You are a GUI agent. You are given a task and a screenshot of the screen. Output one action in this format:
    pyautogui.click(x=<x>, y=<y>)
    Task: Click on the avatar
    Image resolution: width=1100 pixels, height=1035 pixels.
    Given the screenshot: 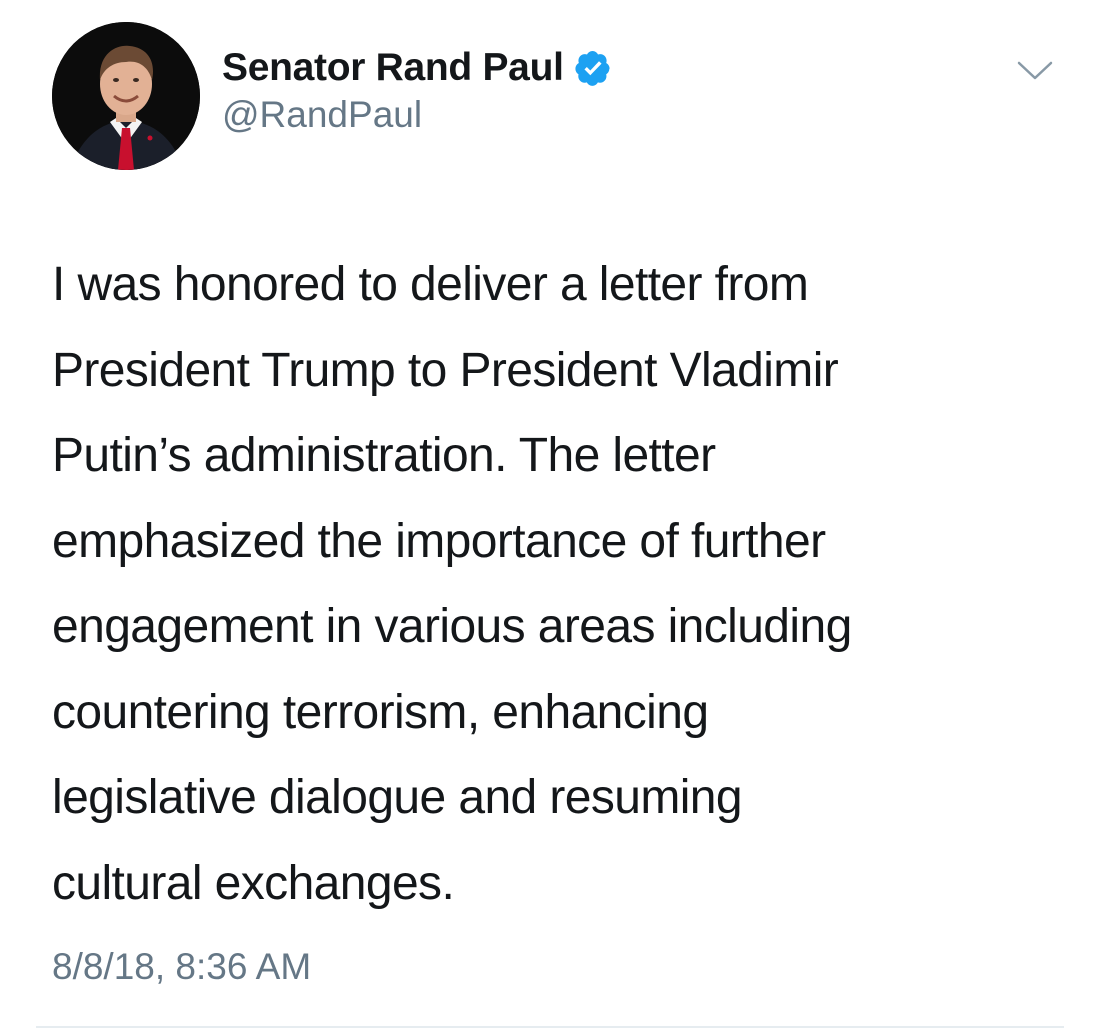 What is the action you would take?
    pyautogui.click(x=126, y=96)
    